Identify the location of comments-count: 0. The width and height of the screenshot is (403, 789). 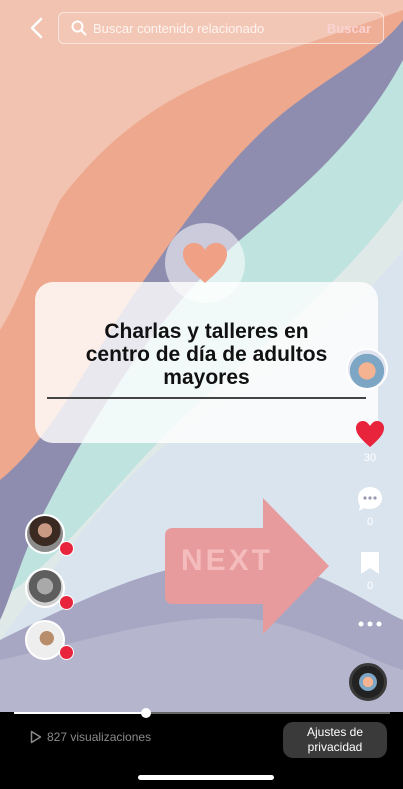
(370, 522).